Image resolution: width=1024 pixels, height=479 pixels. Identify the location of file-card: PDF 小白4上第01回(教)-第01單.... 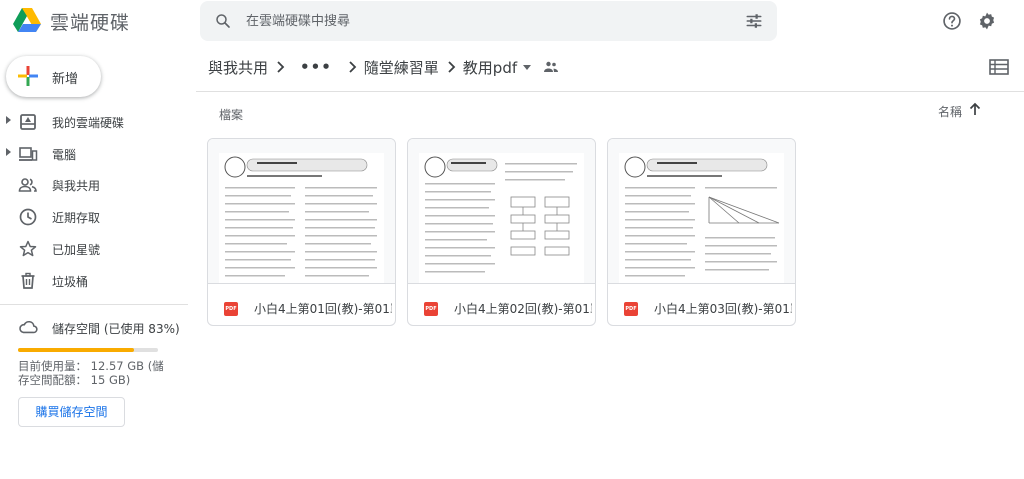
(301, 232).